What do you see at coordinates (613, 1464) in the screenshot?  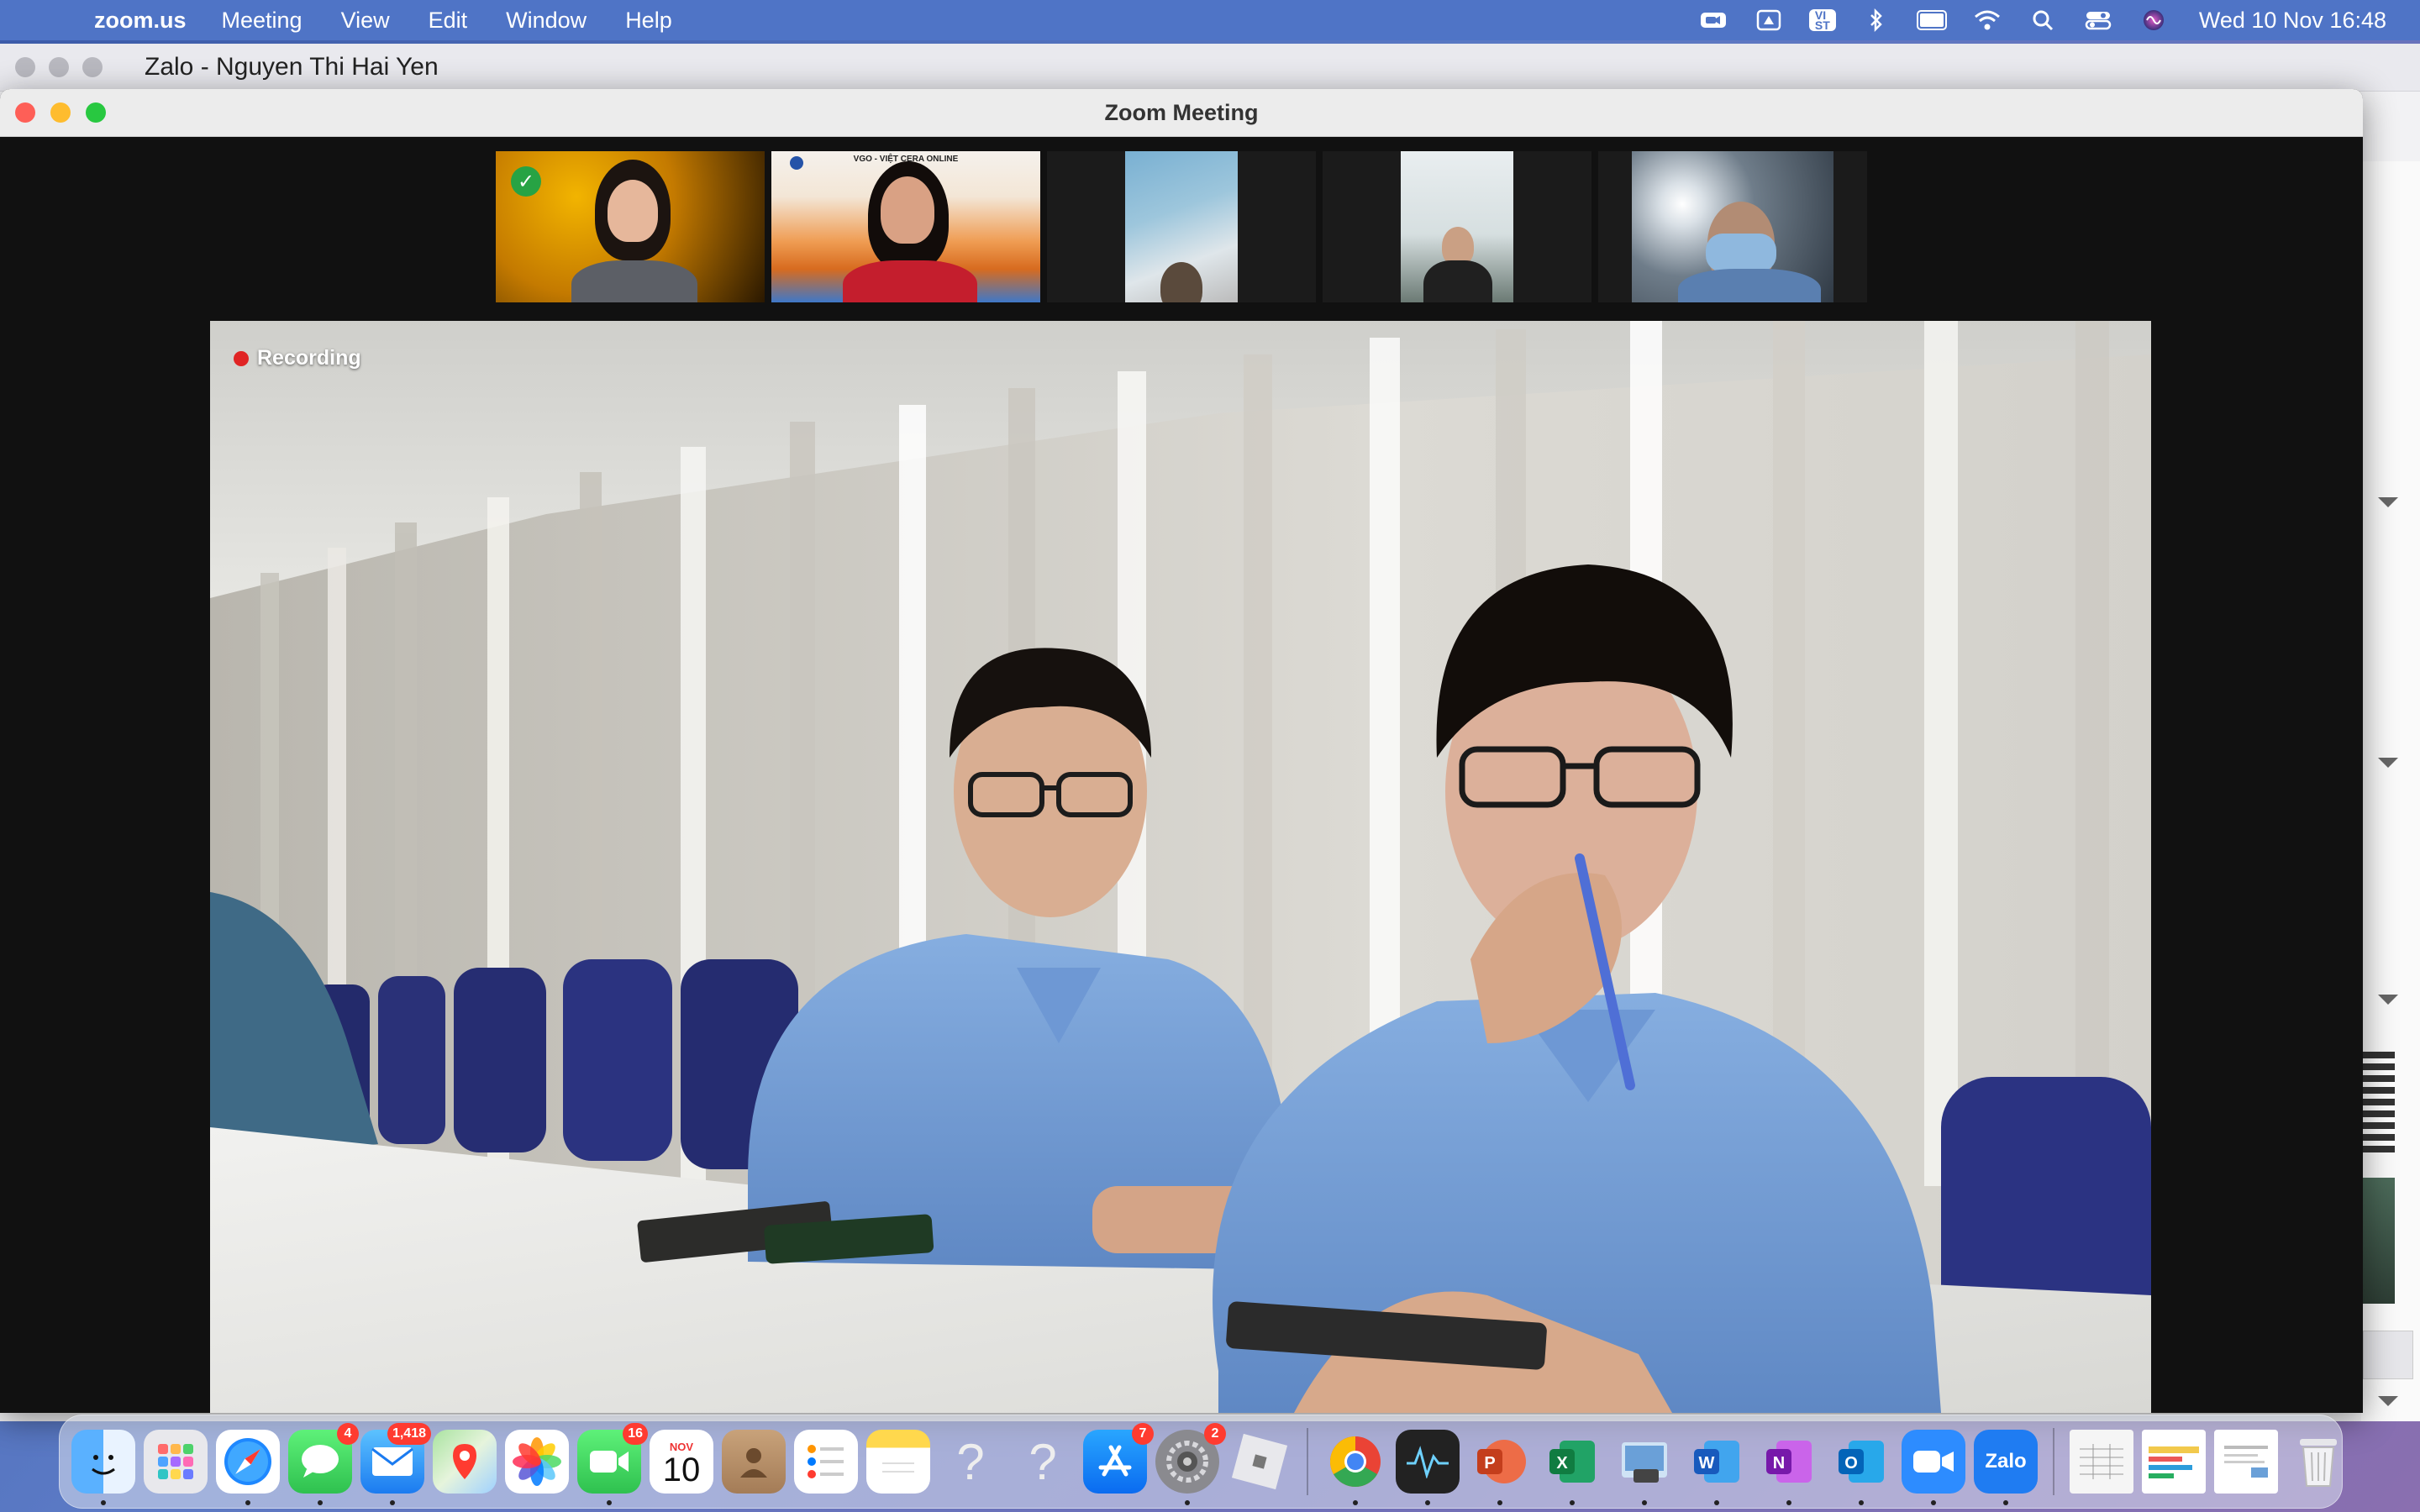 I see `facetime-icon: 16` at bounding box center [613, 1464].